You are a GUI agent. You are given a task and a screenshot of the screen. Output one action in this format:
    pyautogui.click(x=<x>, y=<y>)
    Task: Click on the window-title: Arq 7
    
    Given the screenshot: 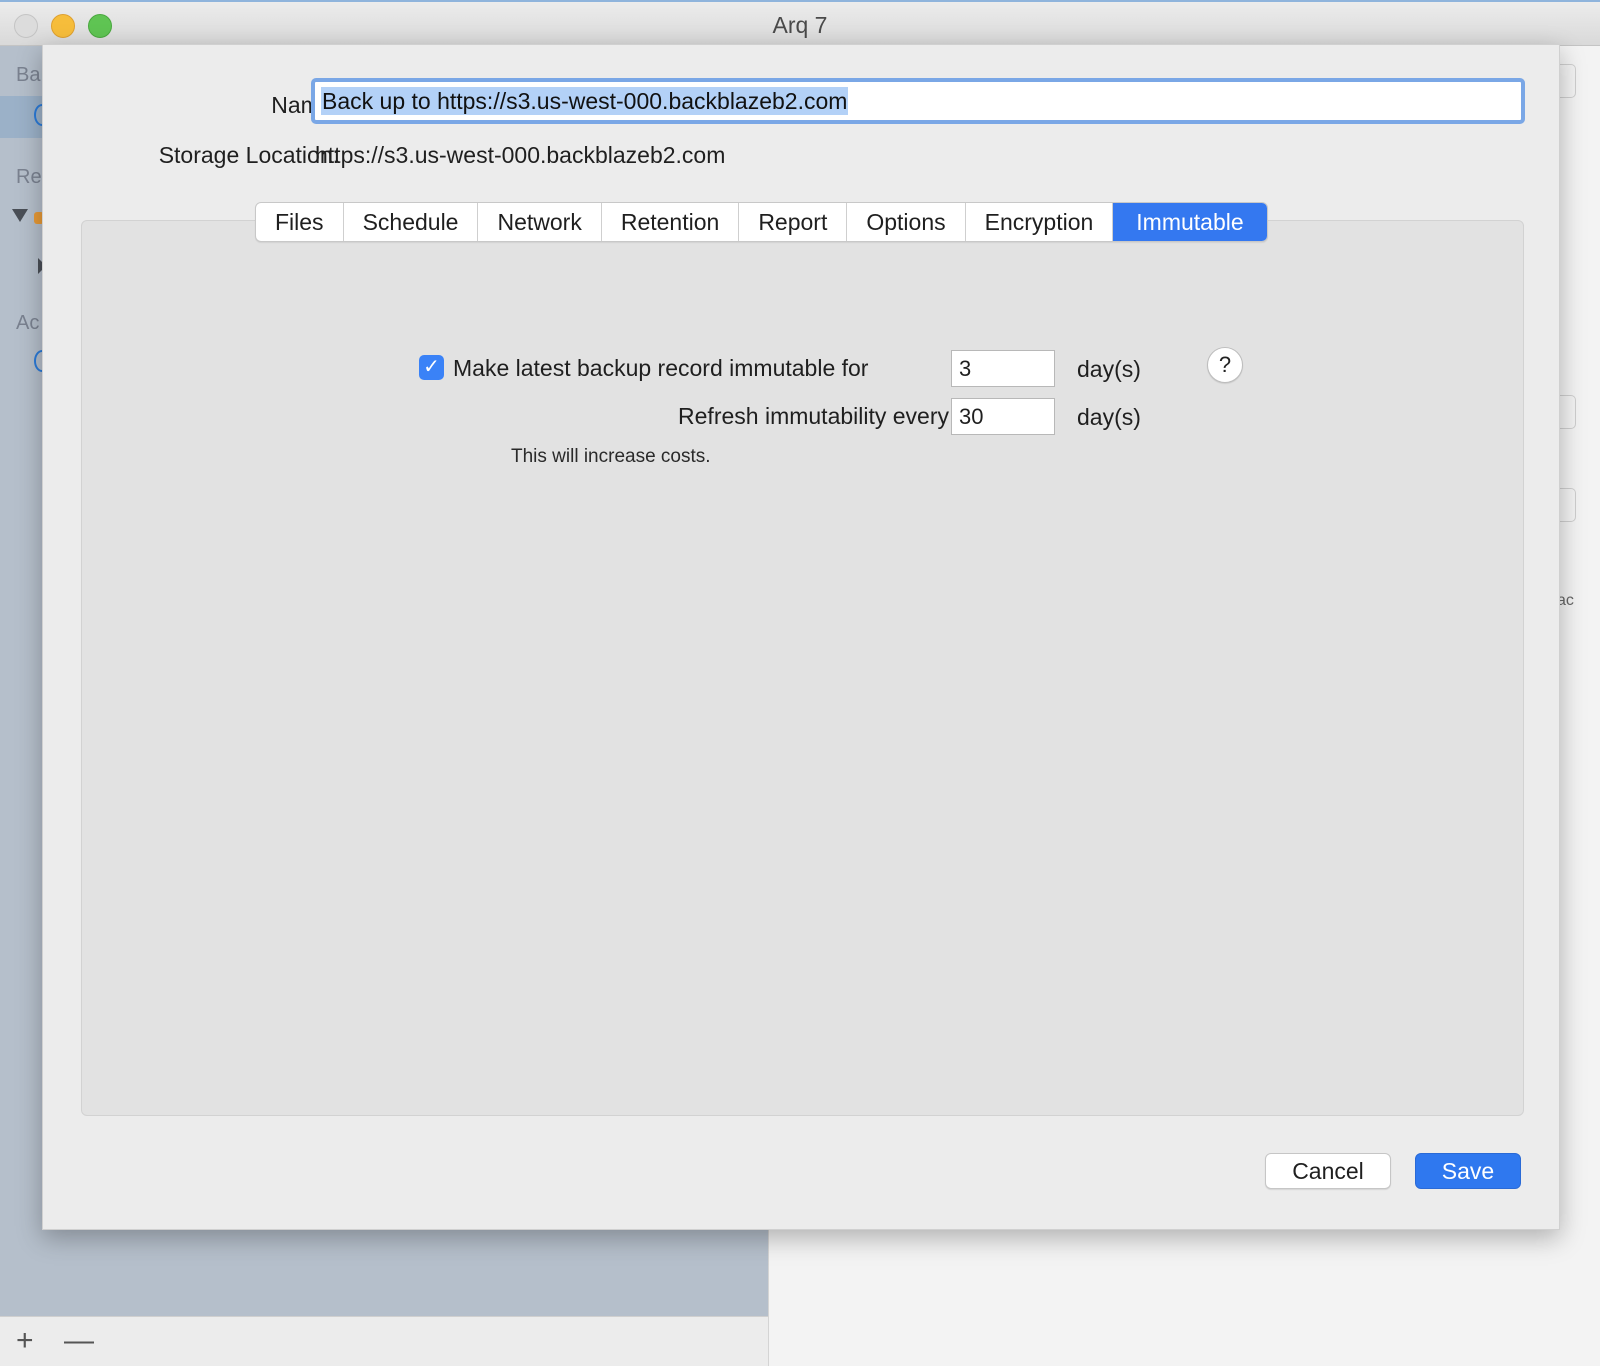 What is the action you would take?
    pyautogui.click(x=800, y=25)
    